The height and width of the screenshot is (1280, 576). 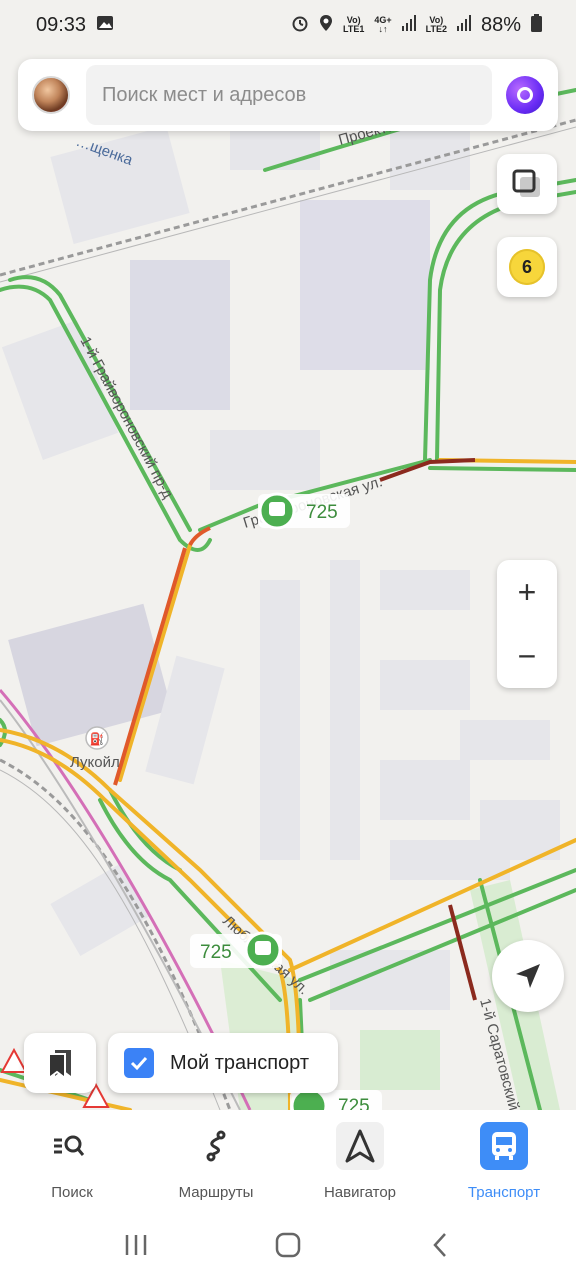 I want to click on back-button, so click(x=440, y=1245).